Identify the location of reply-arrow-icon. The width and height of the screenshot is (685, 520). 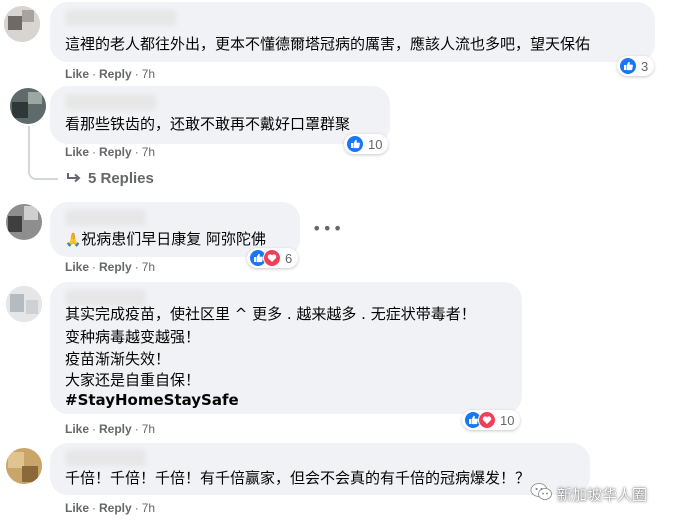
(74, 179).